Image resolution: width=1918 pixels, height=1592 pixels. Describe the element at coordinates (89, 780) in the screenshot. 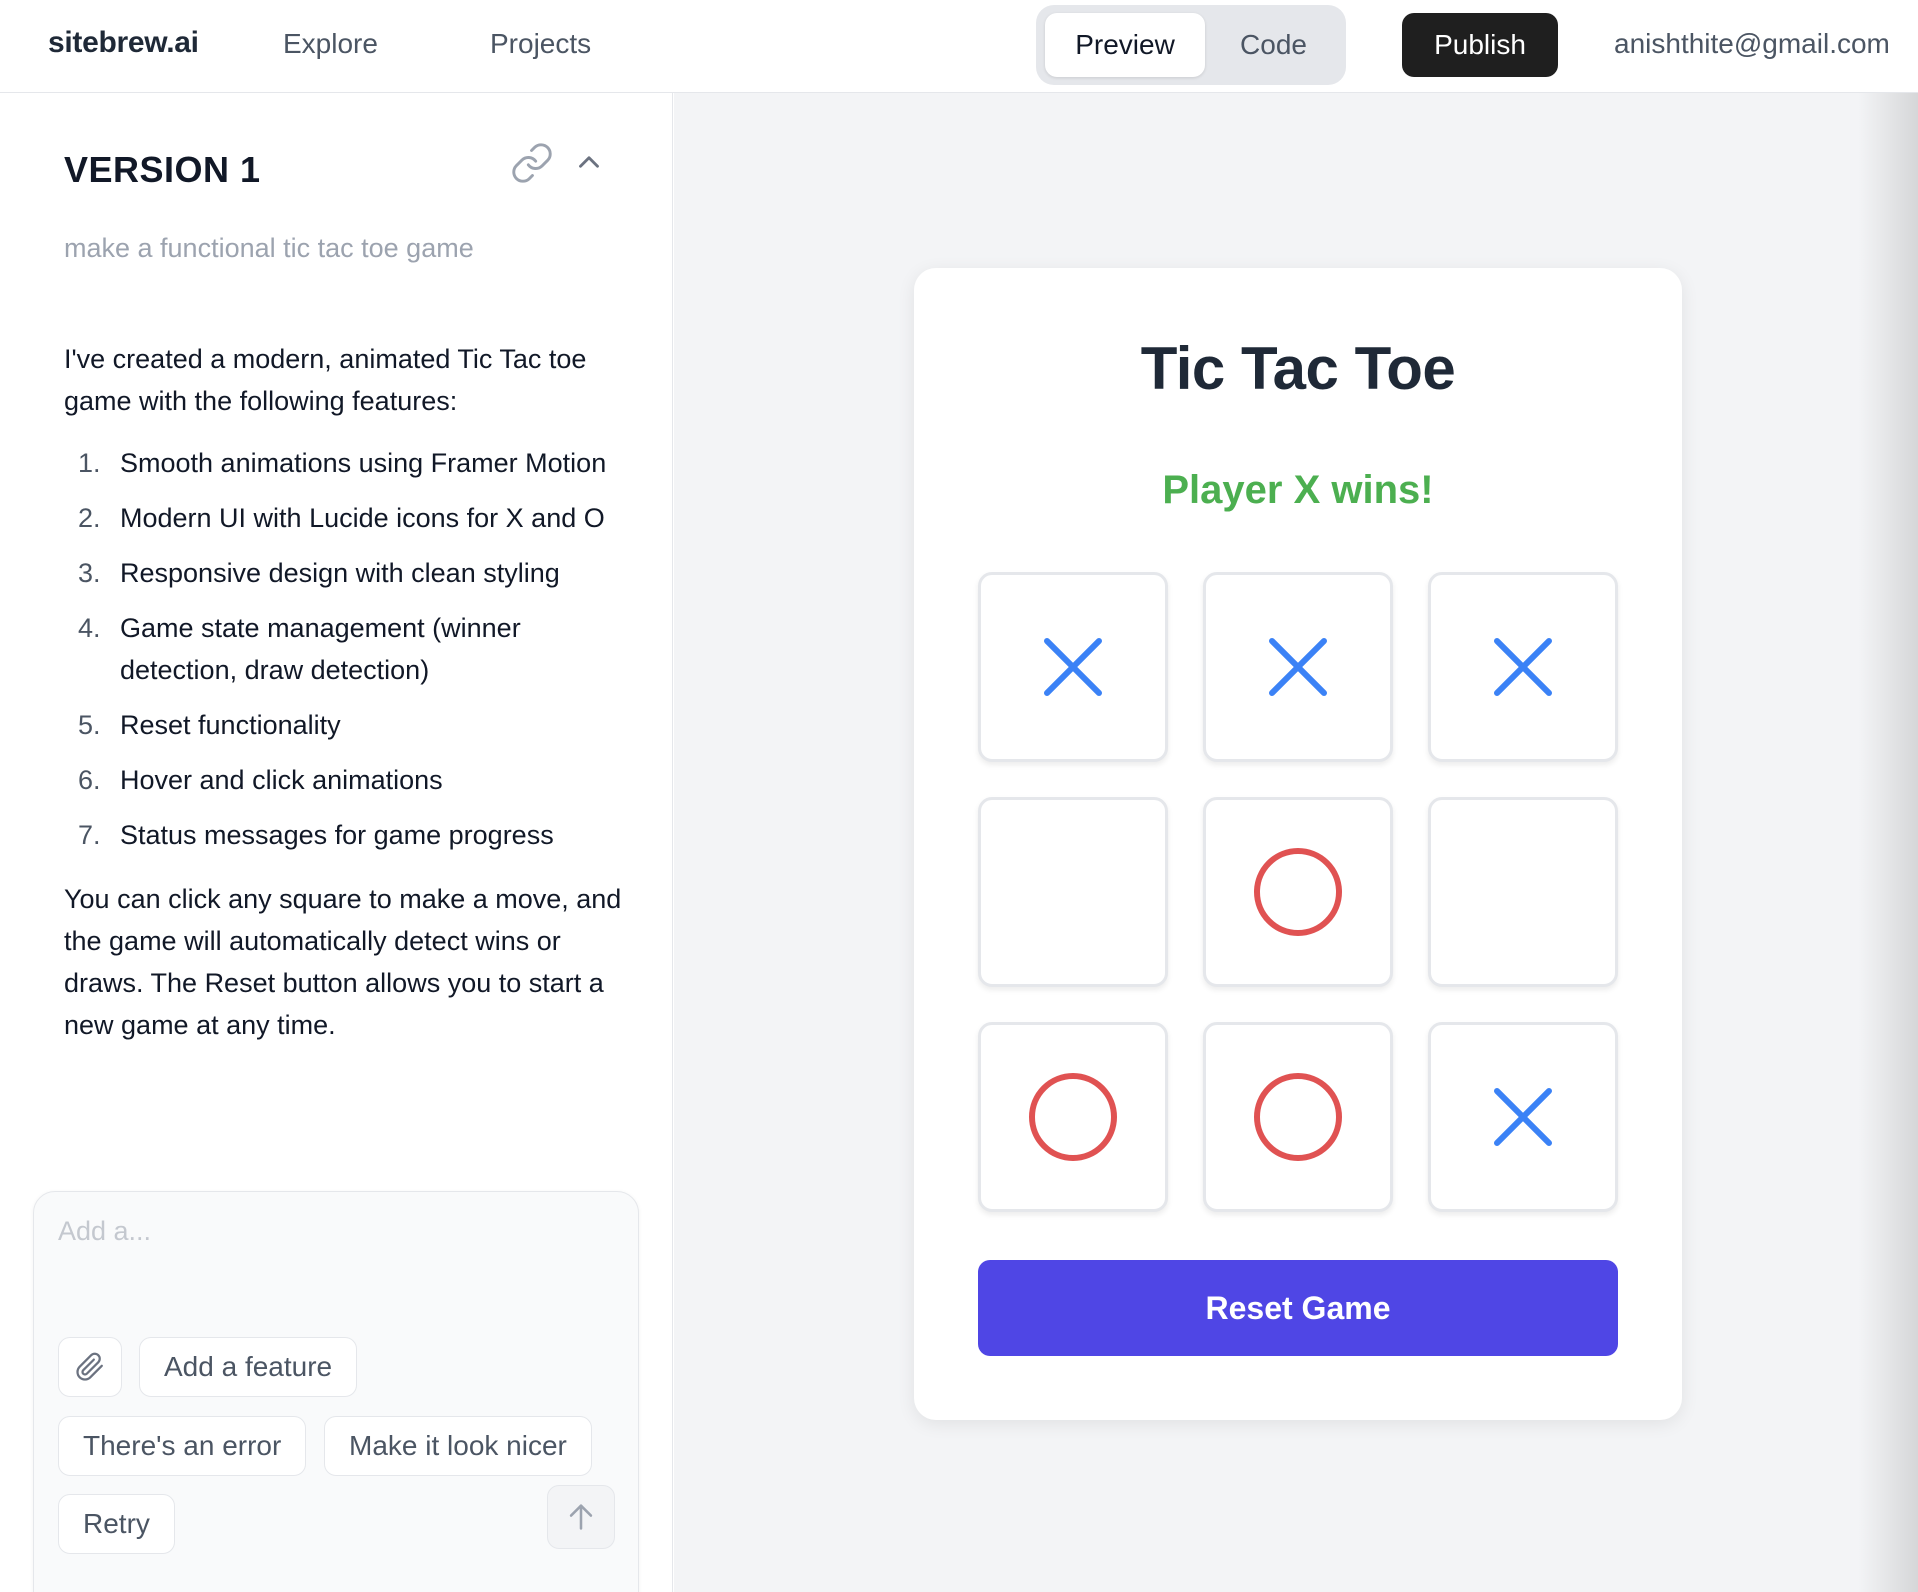

I see `list-number: 6.` at that location.